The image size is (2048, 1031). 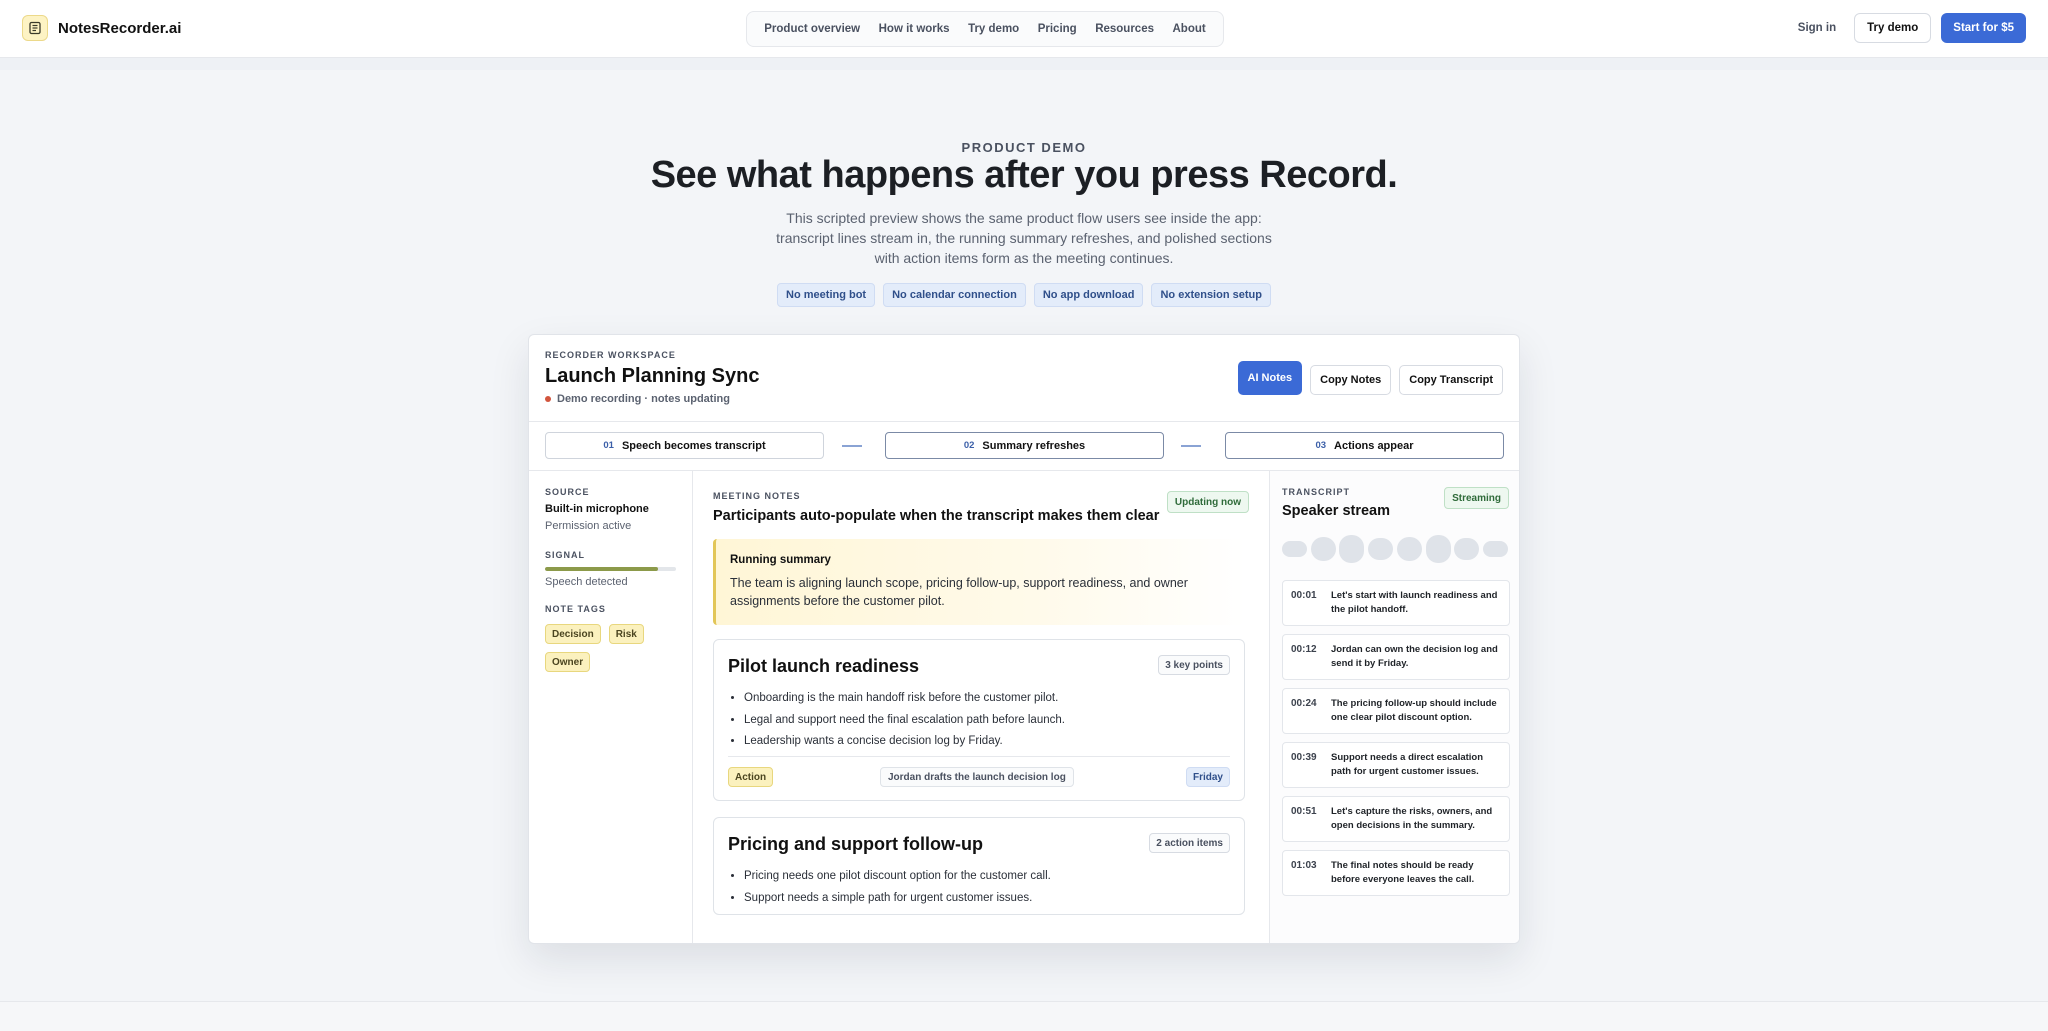 I want to click on brand: NotesRecorder.ai, so click(x=101, y=28).